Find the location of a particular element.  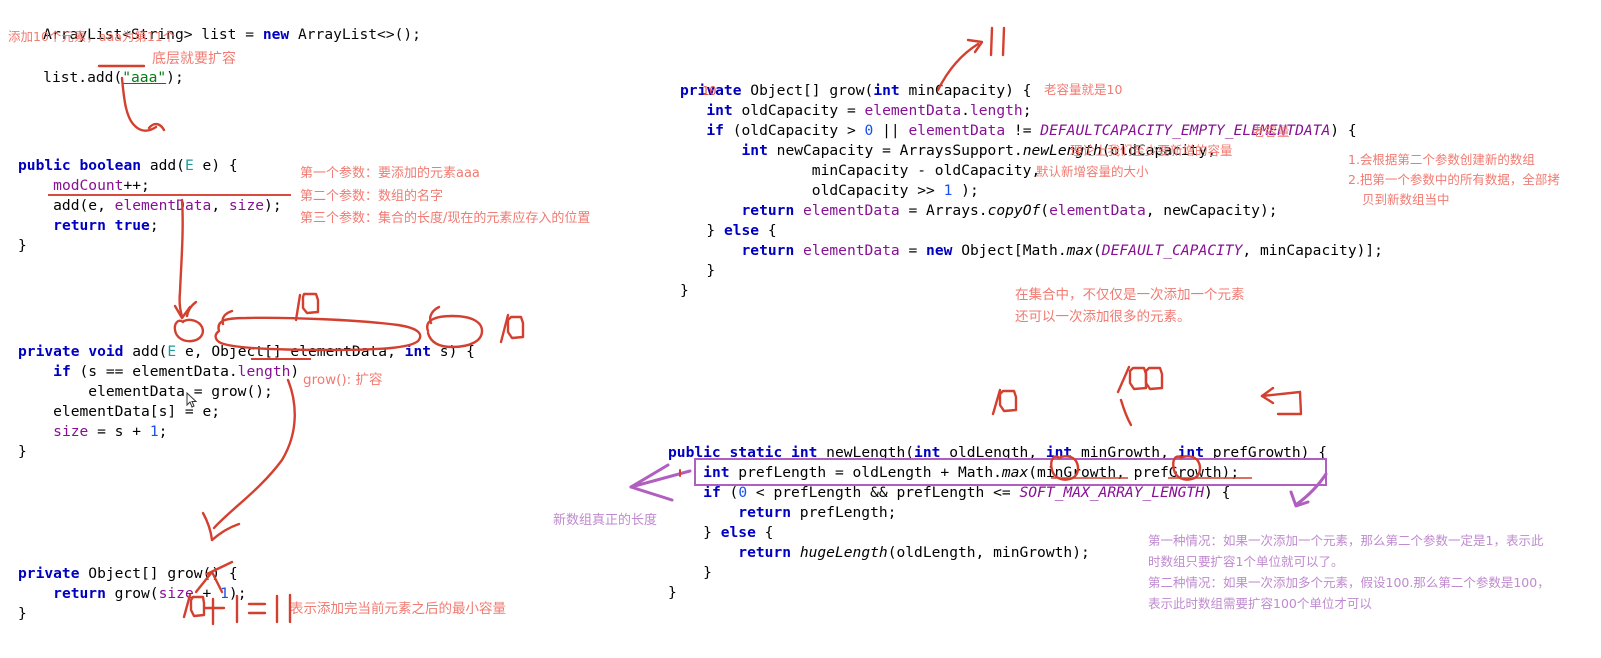

copyof-note-2: 2.把第一个参数中的所有数据，全部拷 is located at coordinates (1454, 179).